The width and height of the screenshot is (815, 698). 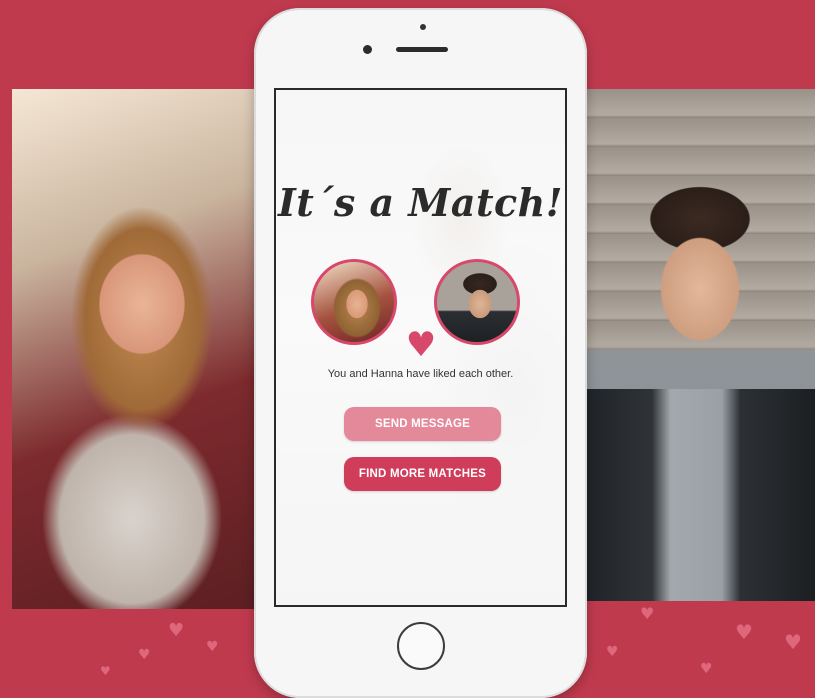 What do you see at coordinates (421, 345) in the screenshot?
I see `heart-icon: ♥` at bounding box center [421, 345].